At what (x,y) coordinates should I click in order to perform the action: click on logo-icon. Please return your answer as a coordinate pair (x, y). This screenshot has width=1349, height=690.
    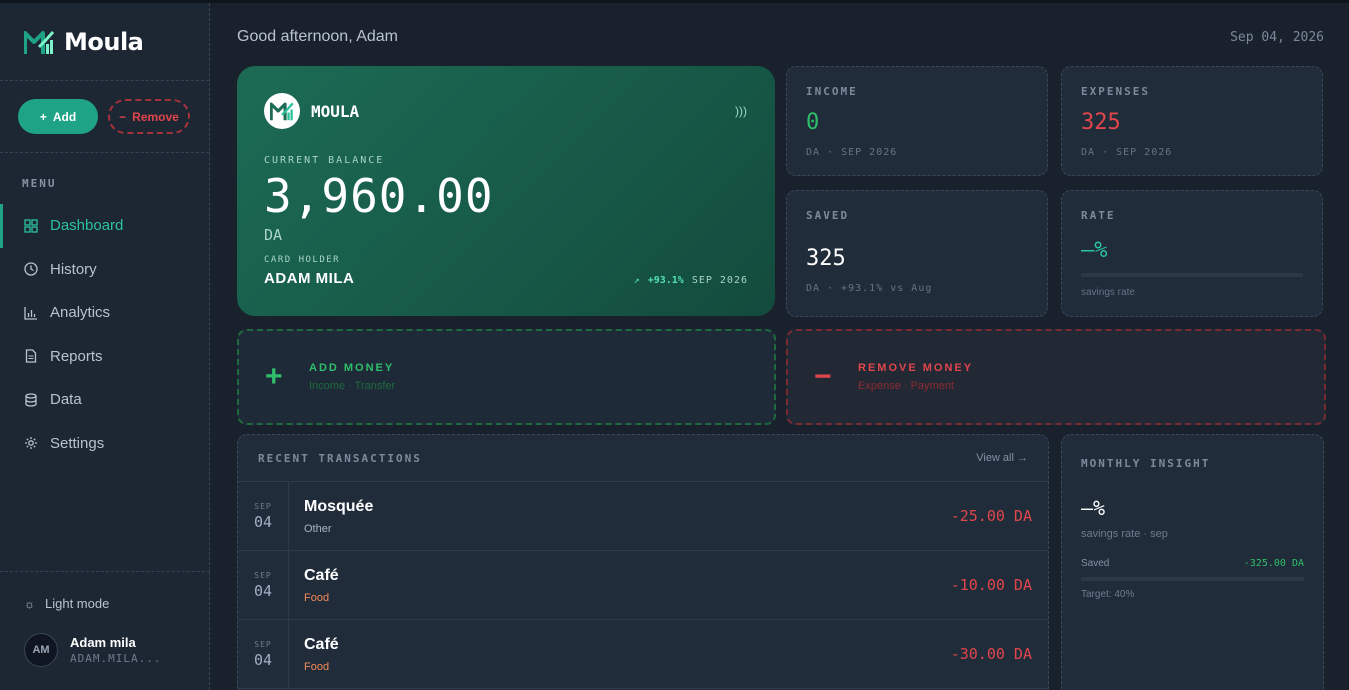
    Looking at the image, I should click on (39, 42).